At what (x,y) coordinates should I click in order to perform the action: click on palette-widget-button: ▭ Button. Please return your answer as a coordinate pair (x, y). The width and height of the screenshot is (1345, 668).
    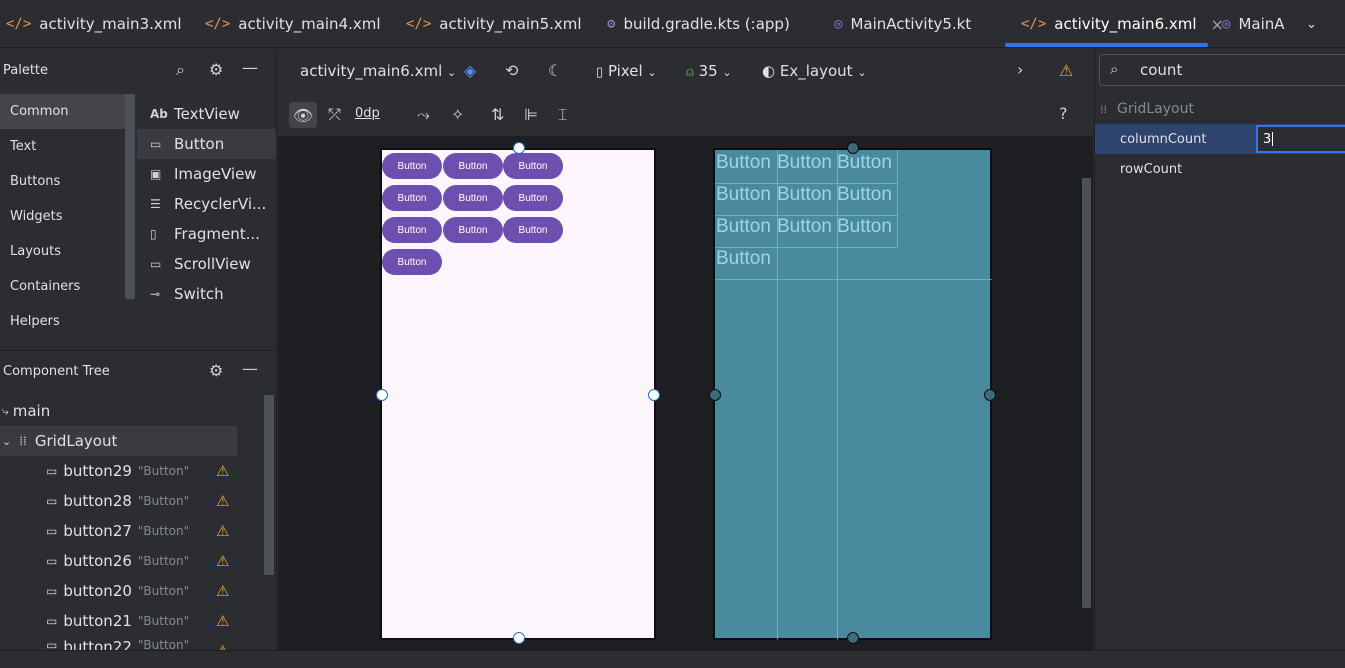
    Looking at the image, I should click on (206, 144).